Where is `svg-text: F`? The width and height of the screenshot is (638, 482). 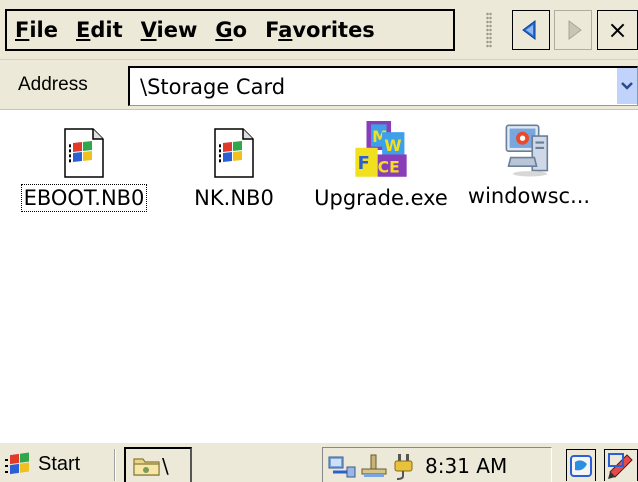 svg-text: F is located at coordinates (364, 163).